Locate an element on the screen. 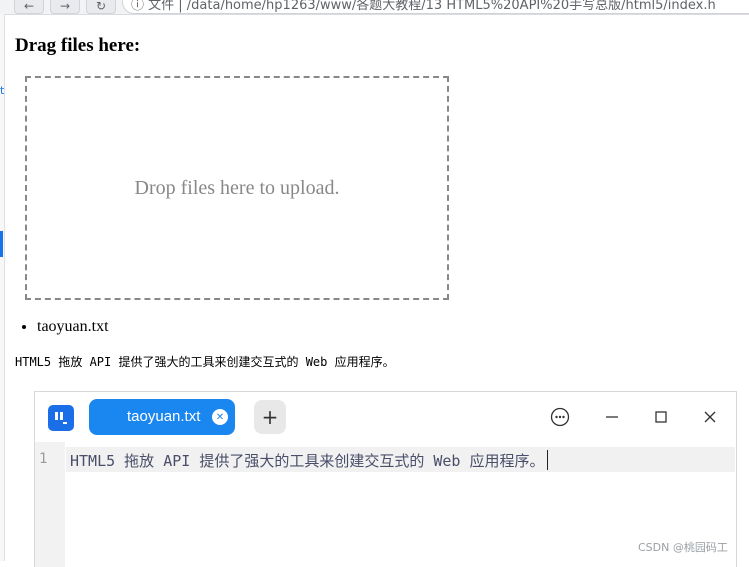 The height and width of the screenshot is (567, 749). watermark: CSDN @桃园码工 is located at coordinates (683, 547).